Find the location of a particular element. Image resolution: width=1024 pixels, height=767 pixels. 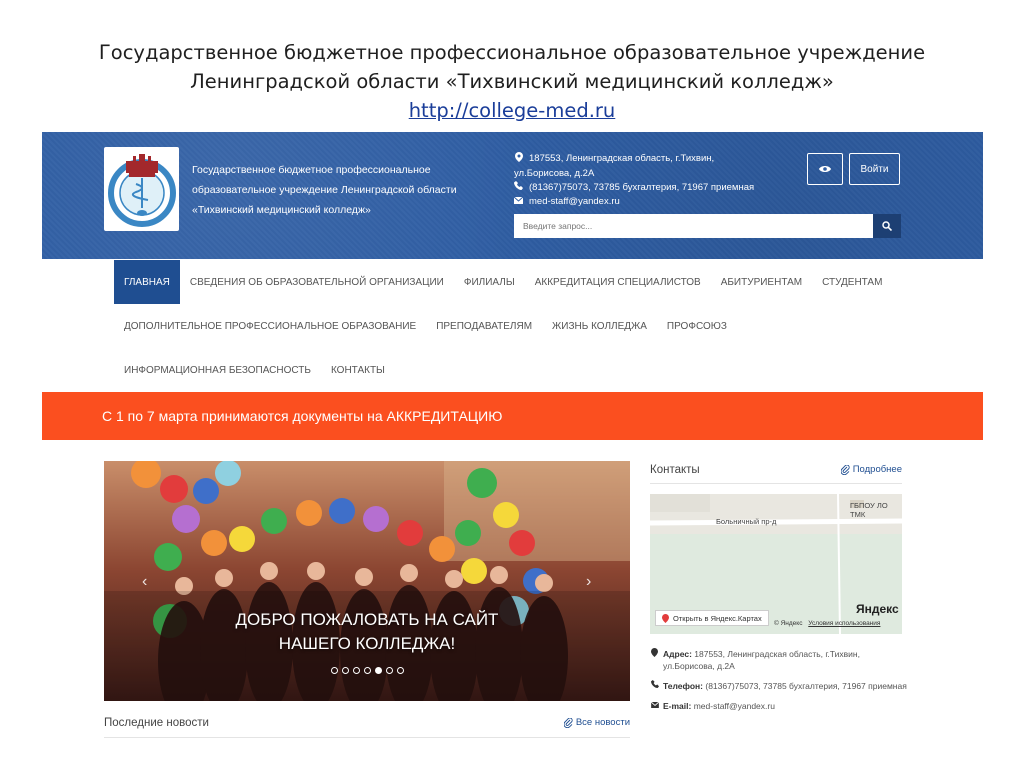

header-address-line2: ул.Борисова, д.2А is located at coordinates (554, 173).